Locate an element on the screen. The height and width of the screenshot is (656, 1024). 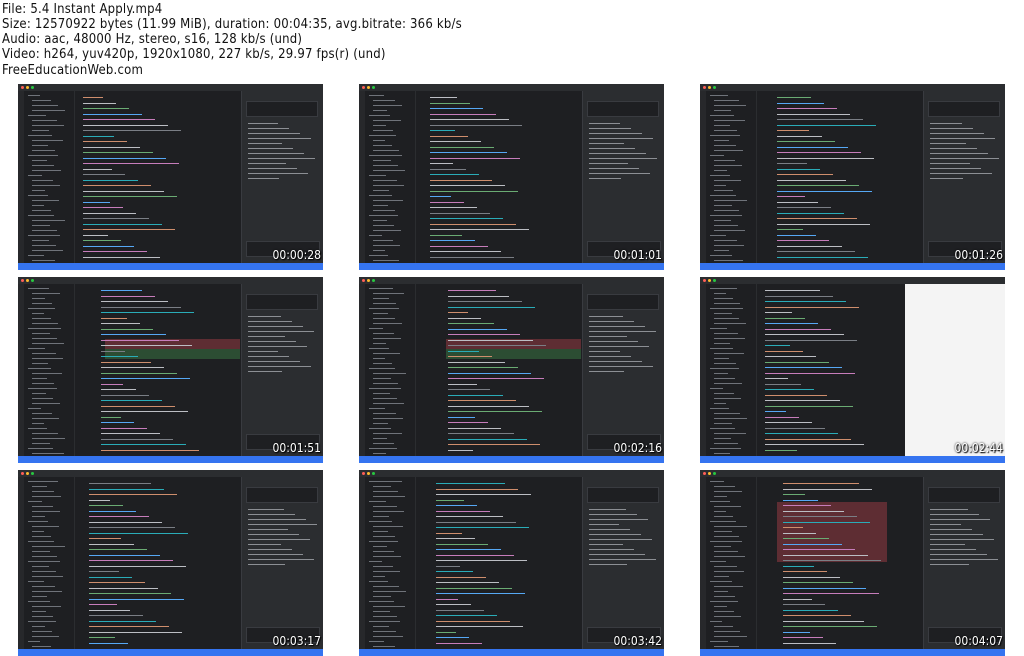
video-thumbnail: 00:01:26 is located at coordinates (852, 177).